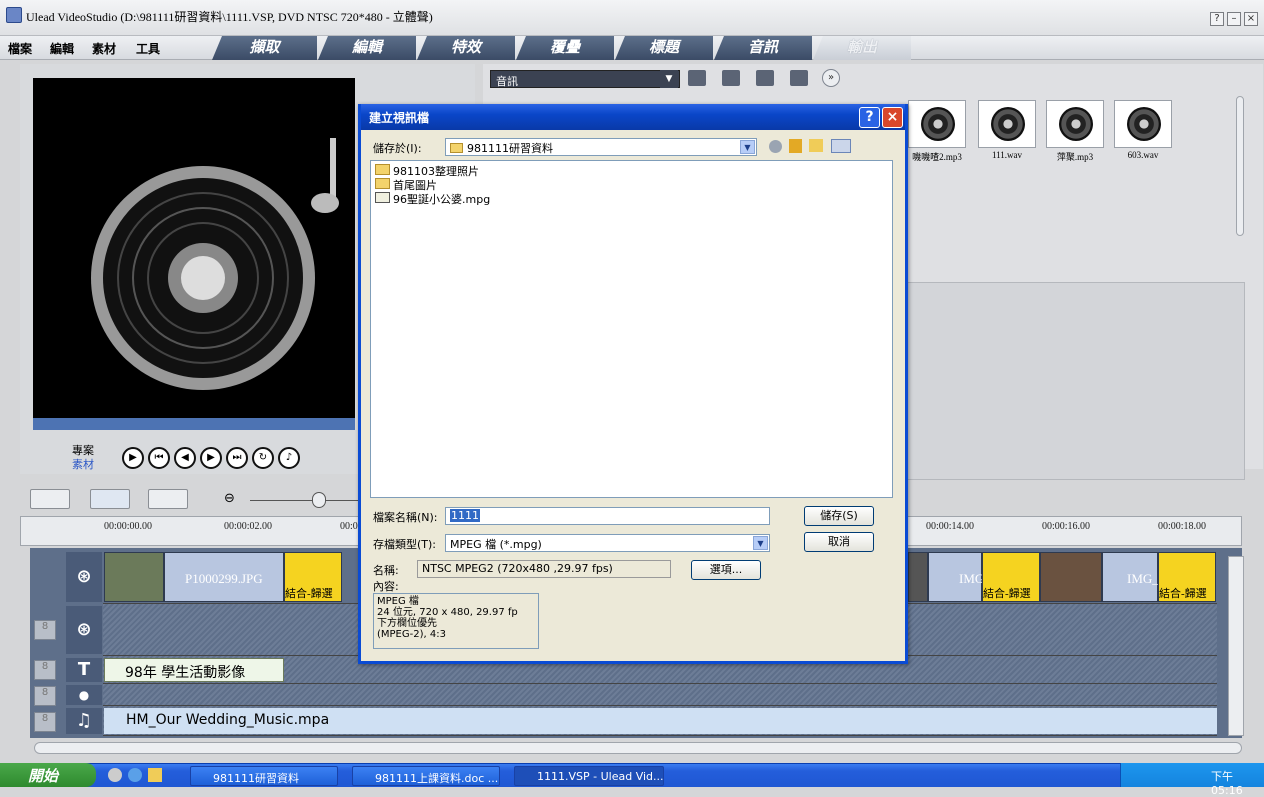  I want to click on up-folder-icon, so click(795, 146).